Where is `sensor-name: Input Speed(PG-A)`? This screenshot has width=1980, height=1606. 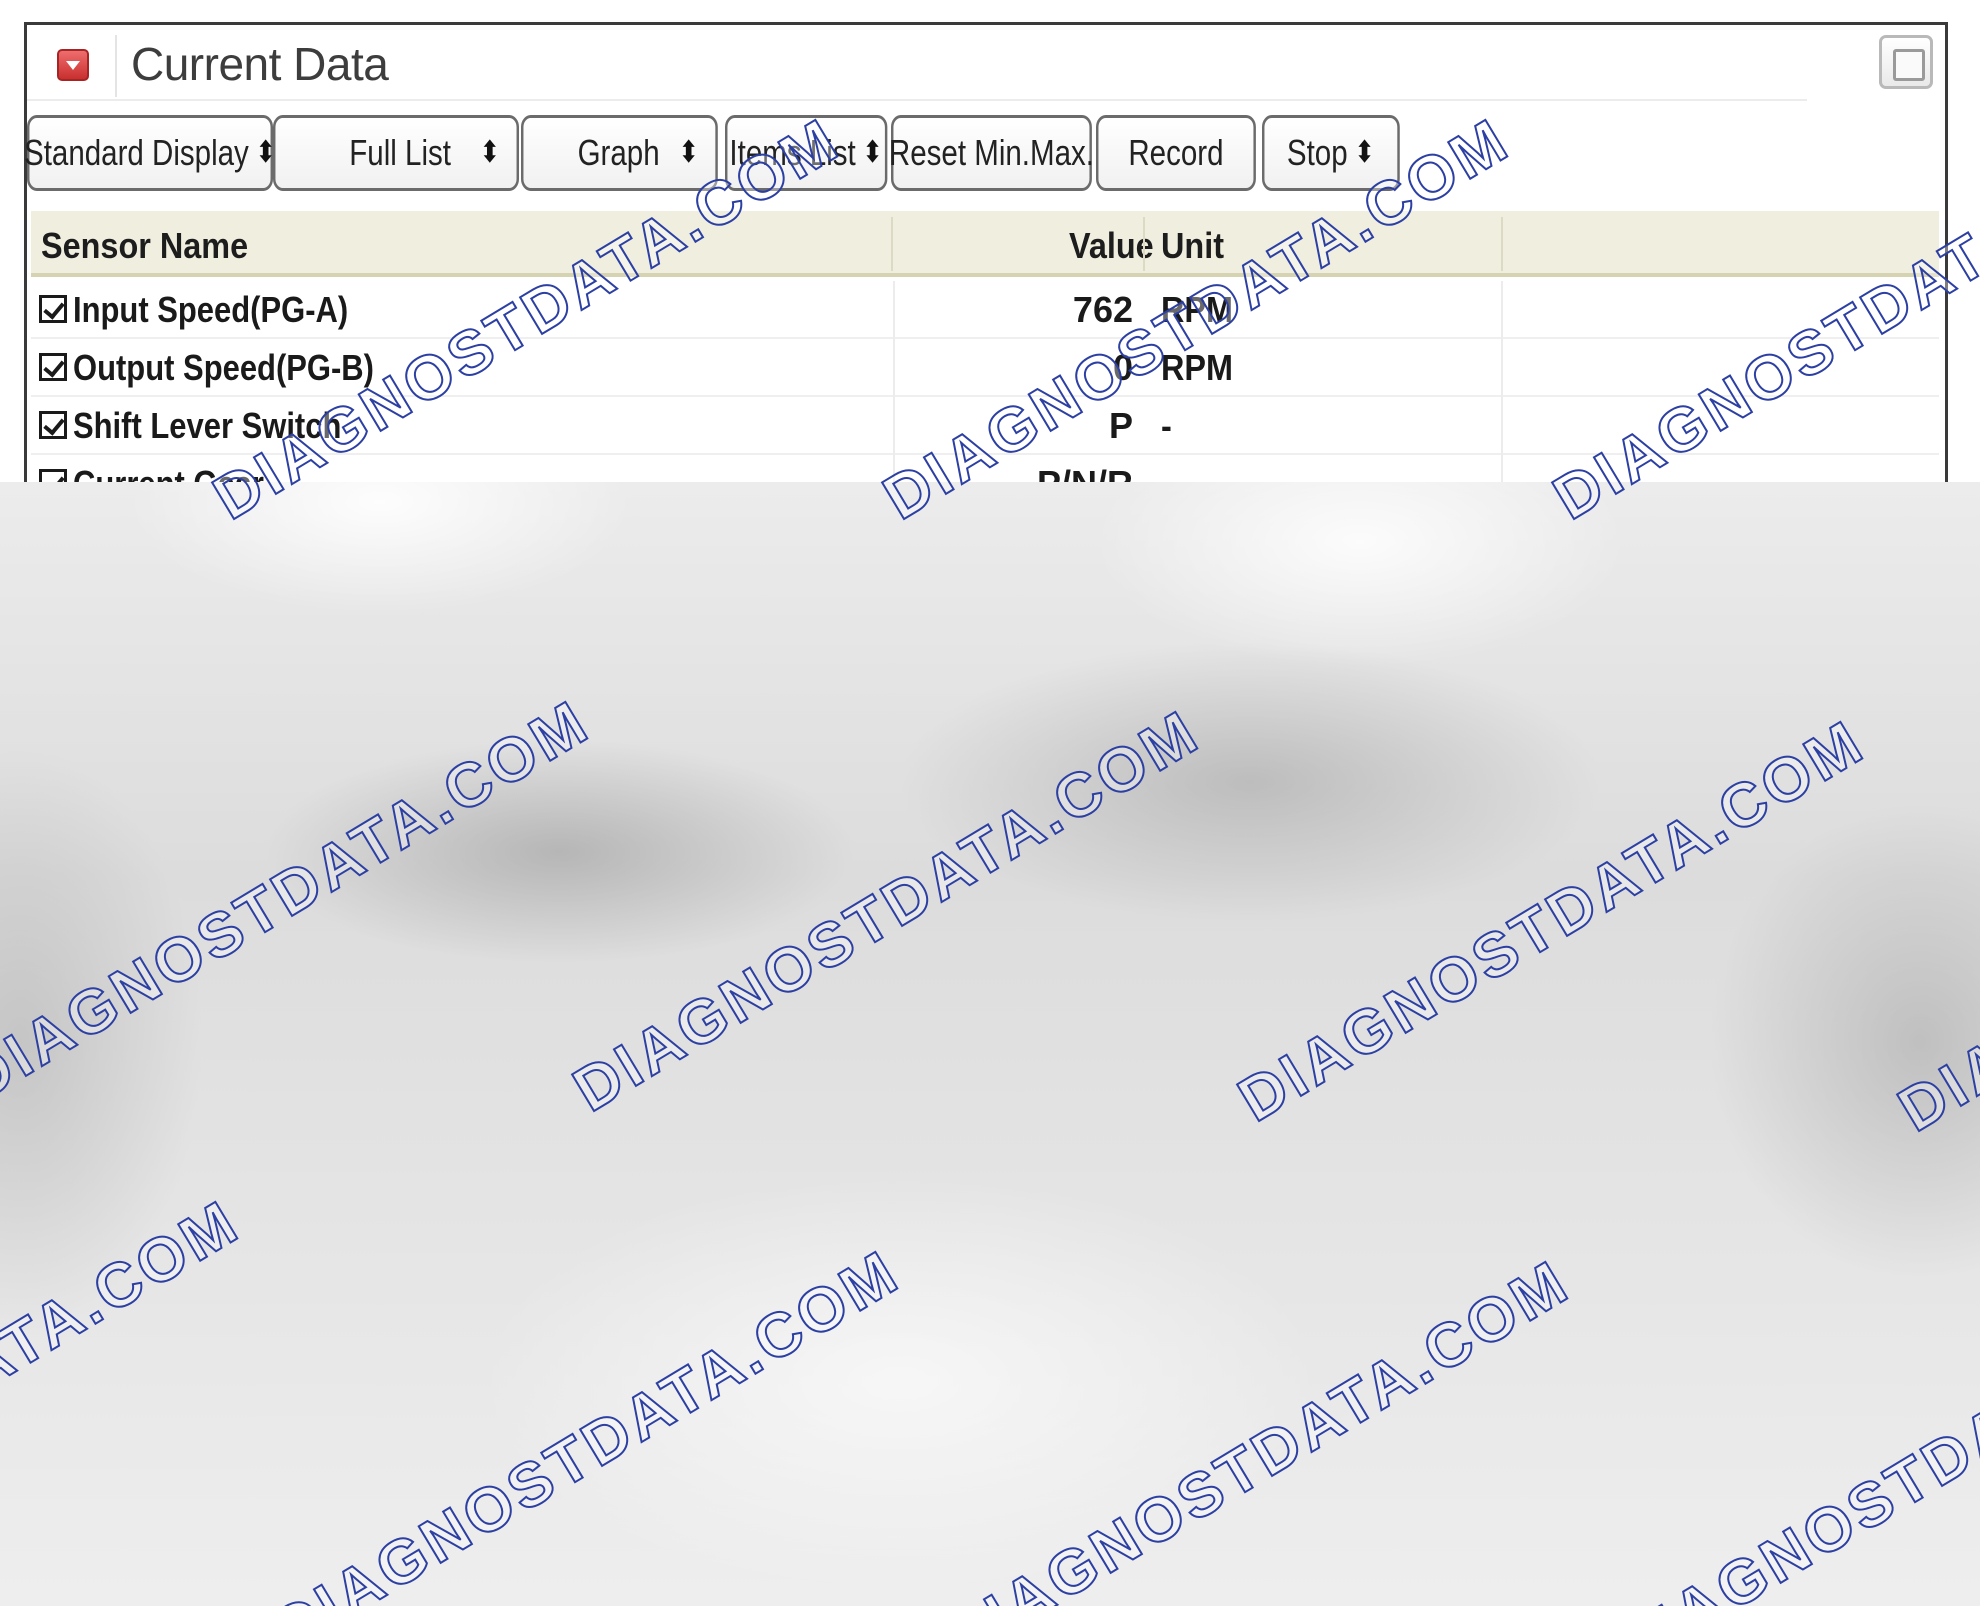
sensor-name: Input Speed(PG-A) is located at coordinates (211, 309).